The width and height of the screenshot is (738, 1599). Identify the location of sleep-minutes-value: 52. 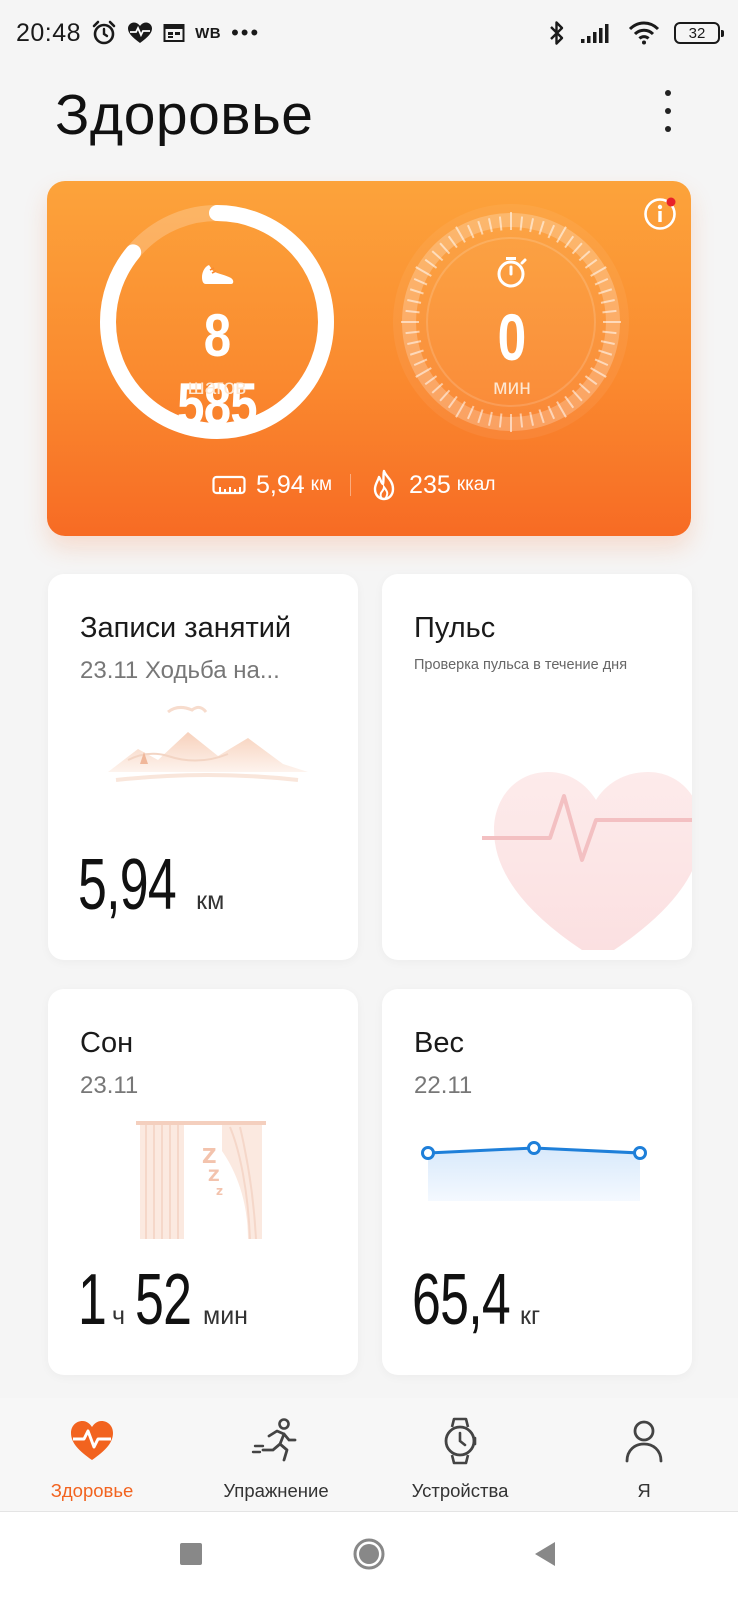
(163, 1300).